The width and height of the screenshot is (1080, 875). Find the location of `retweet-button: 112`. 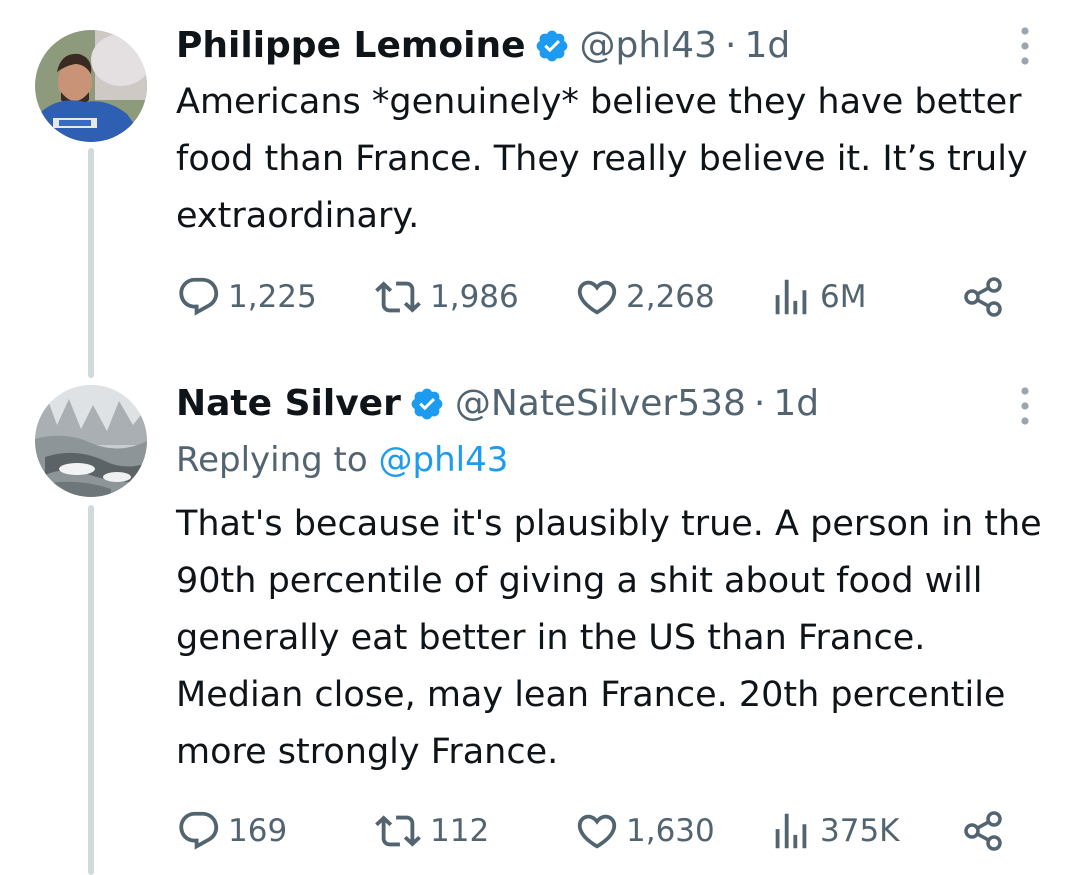

retweet-button: 112 is located at coordinates (430, 831).